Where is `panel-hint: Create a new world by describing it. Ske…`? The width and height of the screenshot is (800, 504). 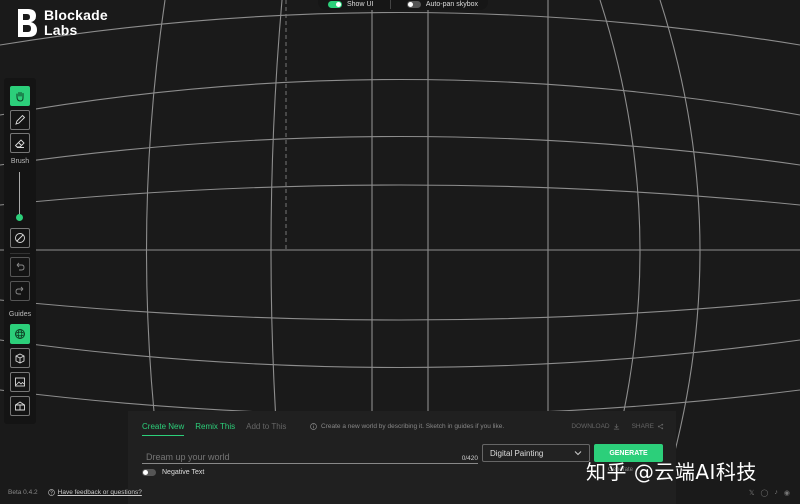 panel-hint: Create a new world by describing it. Ske… is located at coordinates (407, 426).